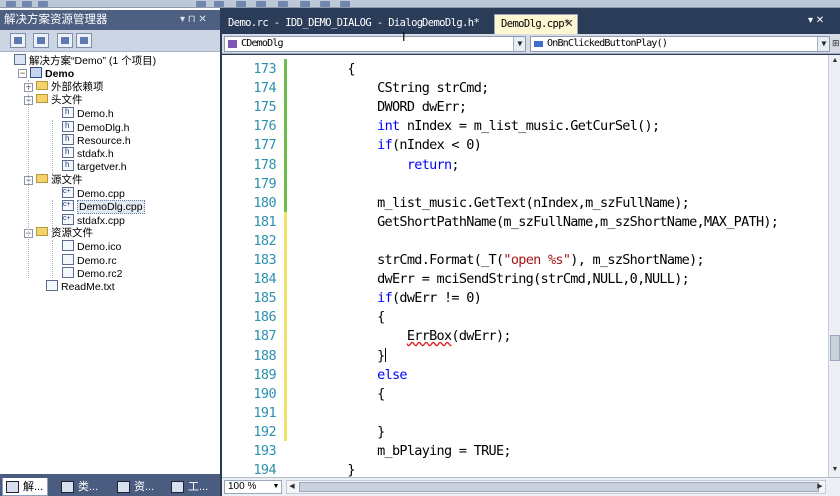  Describe the element at coordinates (41, 40) in the screenshot. I see `show-all-files-icon` at that location.